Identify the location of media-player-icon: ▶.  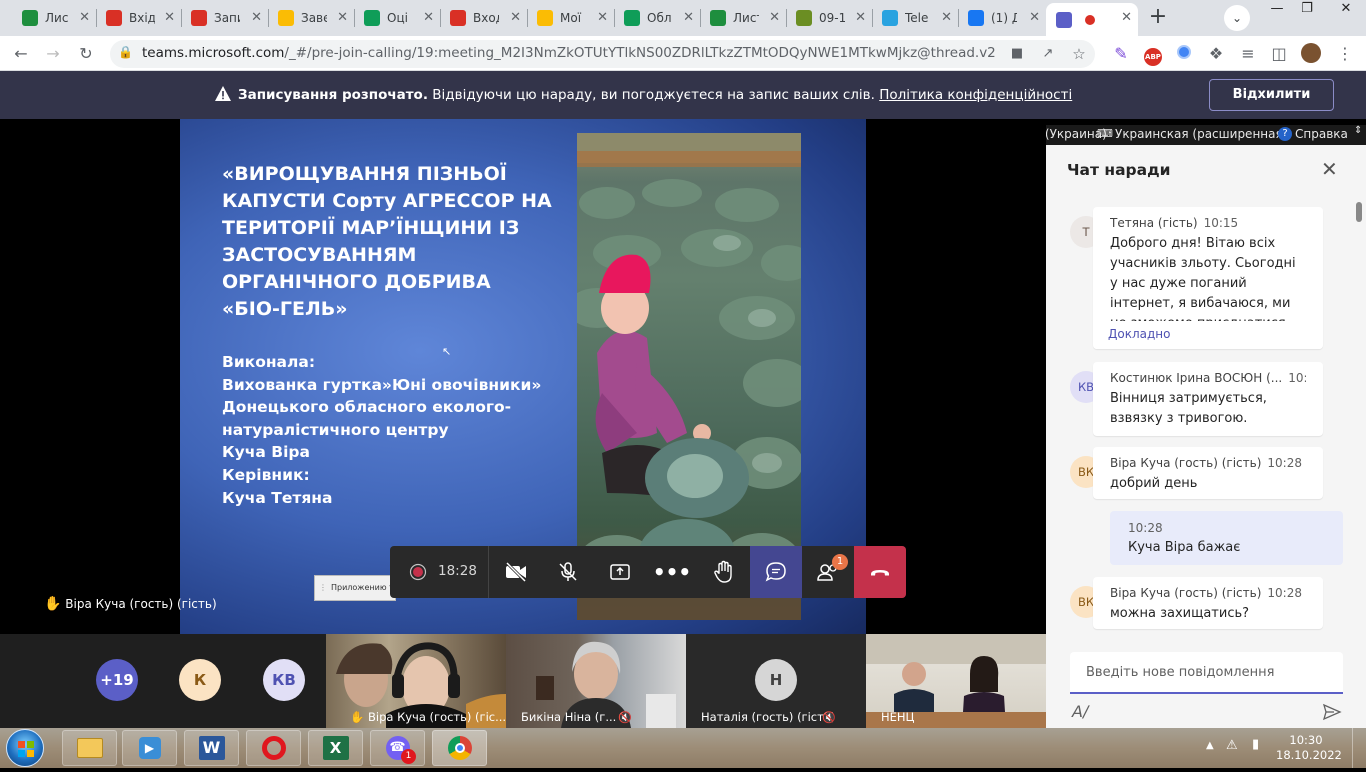
(149, 748).